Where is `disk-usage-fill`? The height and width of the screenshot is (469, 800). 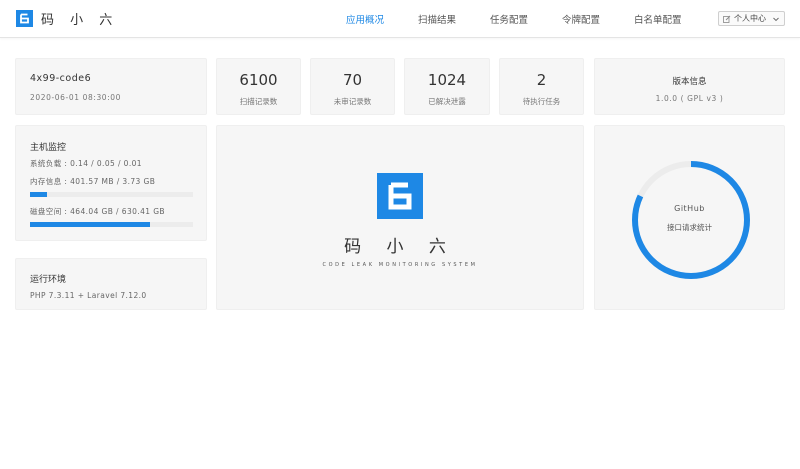
disk-usage-fill is located at coordinates (90, 224).